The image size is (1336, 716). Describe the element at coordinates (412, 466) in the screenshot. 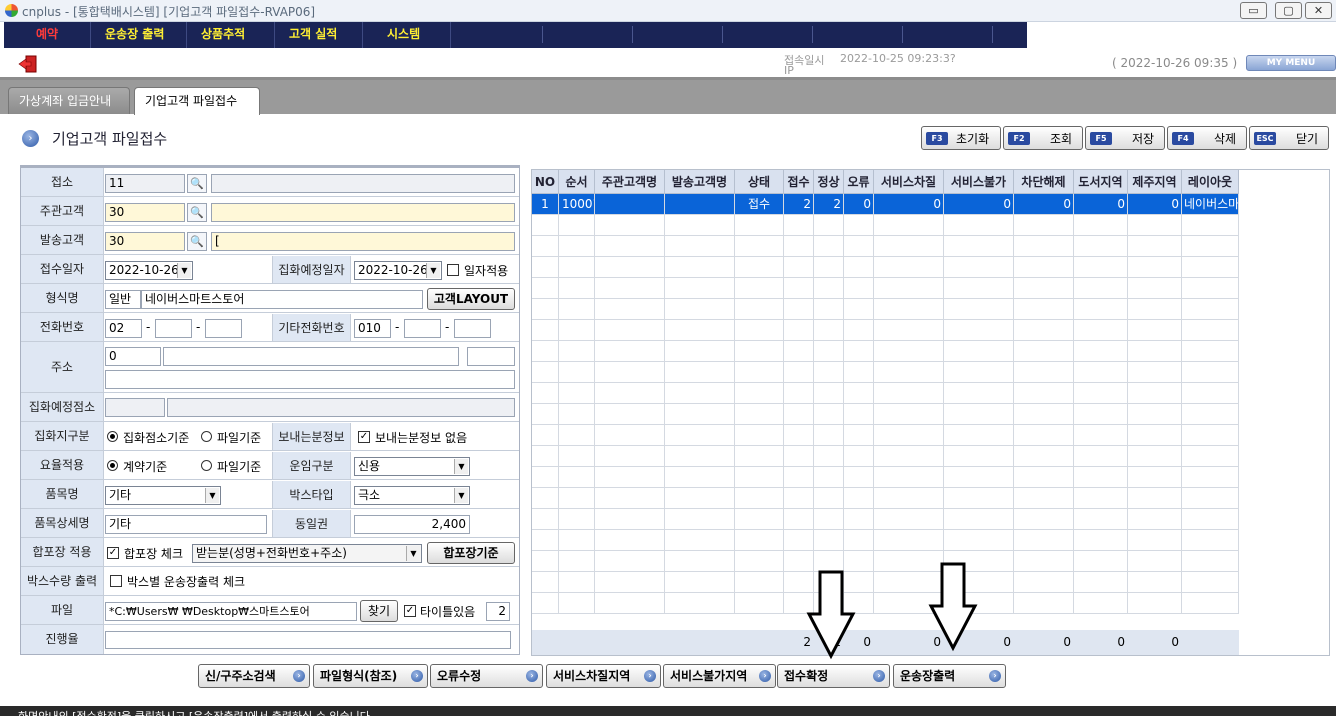

I see `freight-select: 신용 ▼` at that location.